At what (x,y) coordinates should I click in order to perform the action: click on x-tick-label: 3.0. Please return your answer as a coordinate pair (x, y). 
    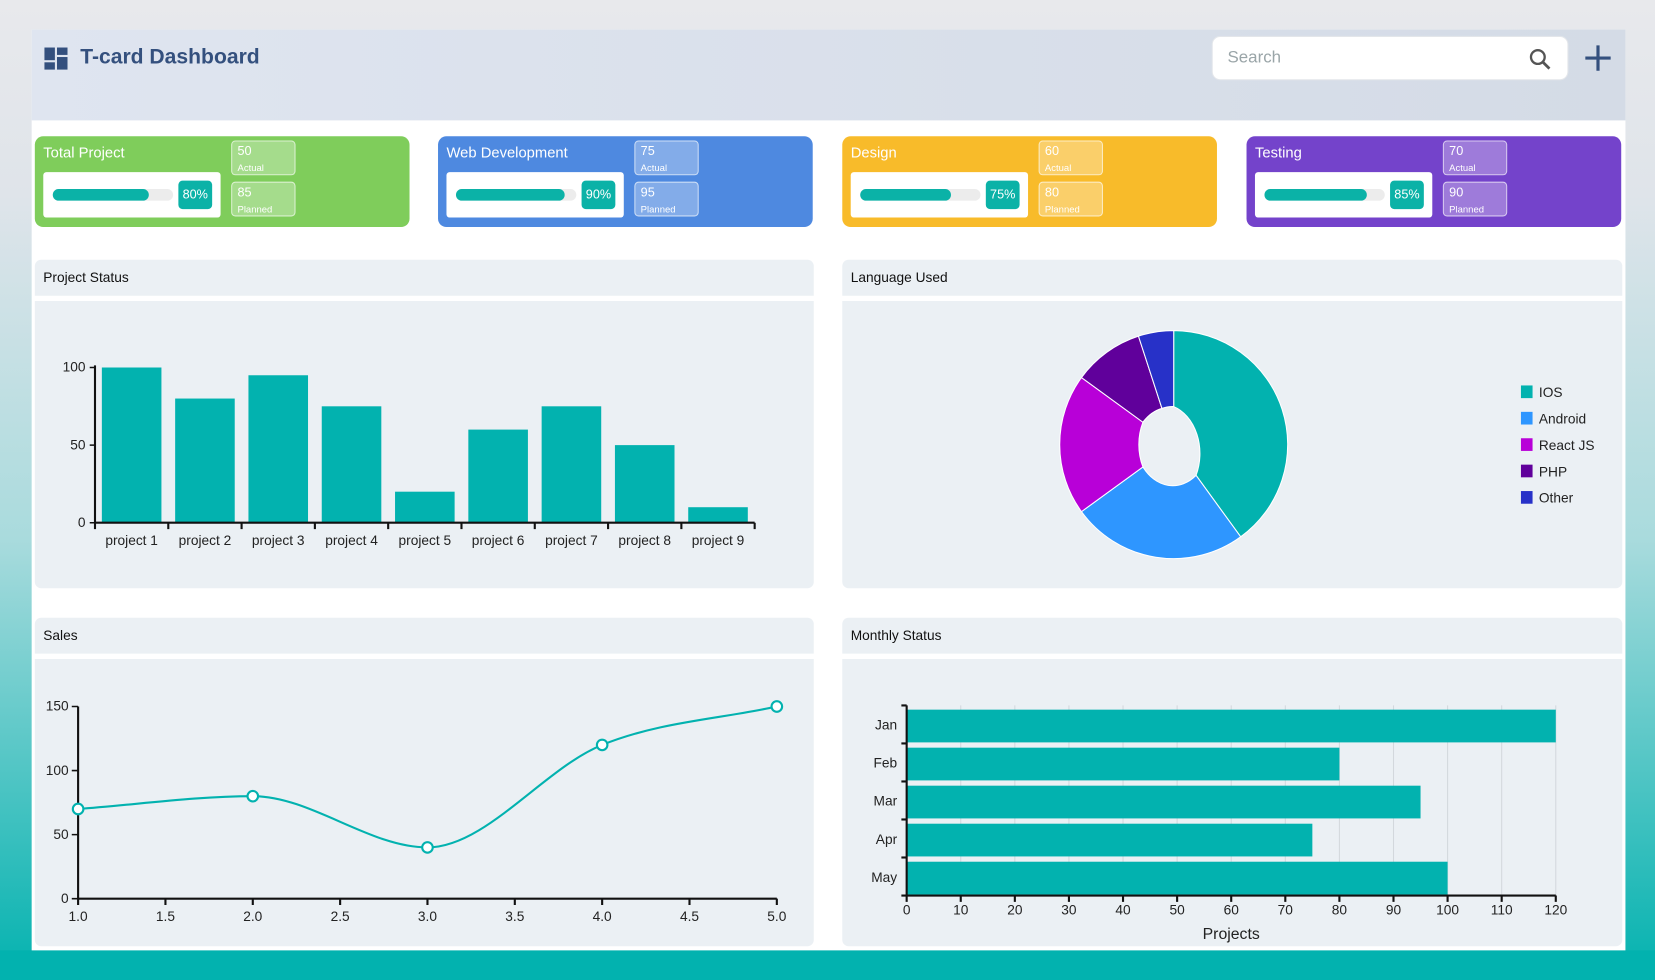
    Looking at the image, I should click on (427, 916).